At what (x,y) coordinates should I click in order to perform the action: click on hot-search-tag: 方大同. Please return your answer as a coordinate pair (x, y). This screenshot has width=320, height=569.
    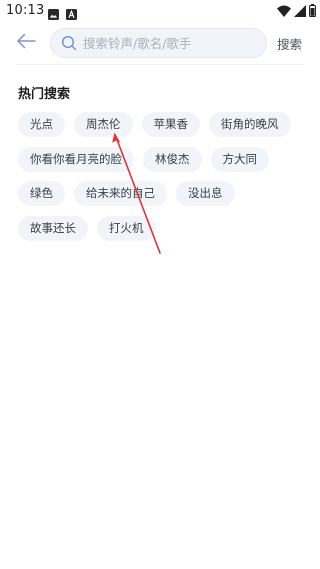
    Looking at the image, I should click on (239, 159).